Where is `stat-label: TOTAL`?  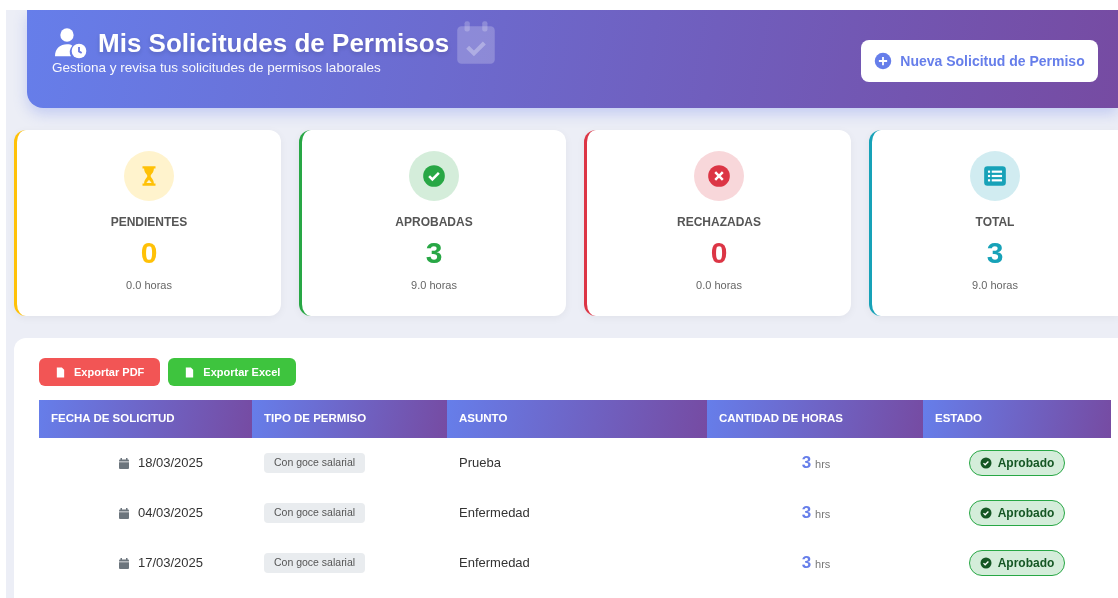 stat-label: TOTAL is located at coordinates (995, 222).